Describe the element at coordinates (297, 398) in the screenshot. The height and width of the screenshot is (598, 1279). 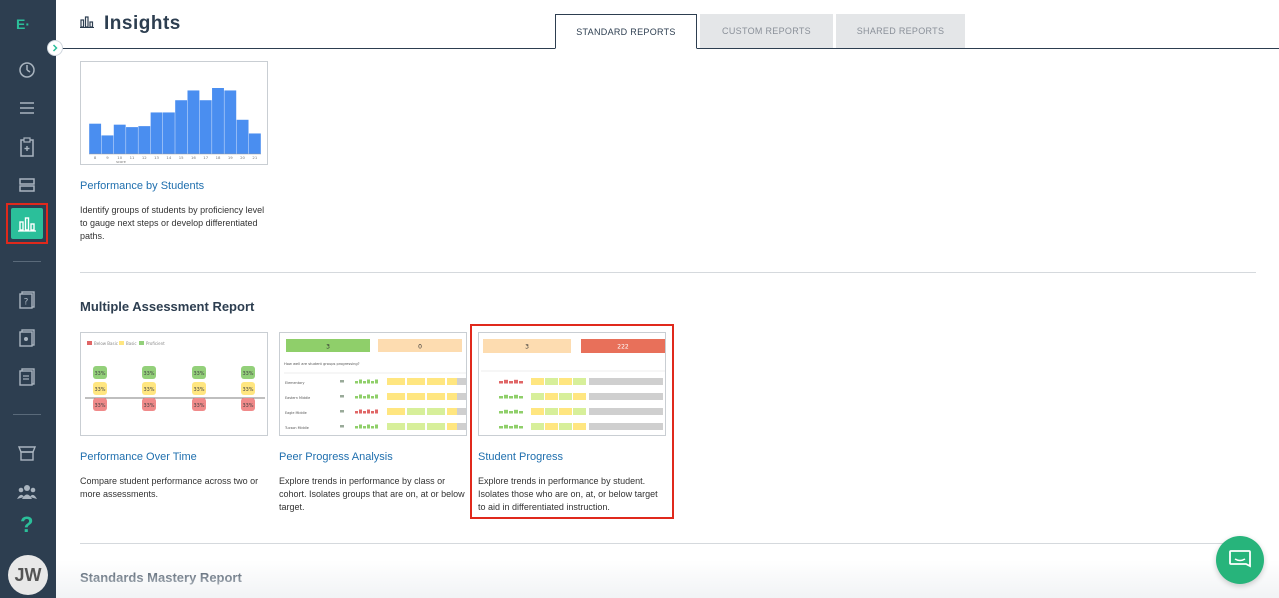
I see `peer-row-label: Eastern Middle` at that location.